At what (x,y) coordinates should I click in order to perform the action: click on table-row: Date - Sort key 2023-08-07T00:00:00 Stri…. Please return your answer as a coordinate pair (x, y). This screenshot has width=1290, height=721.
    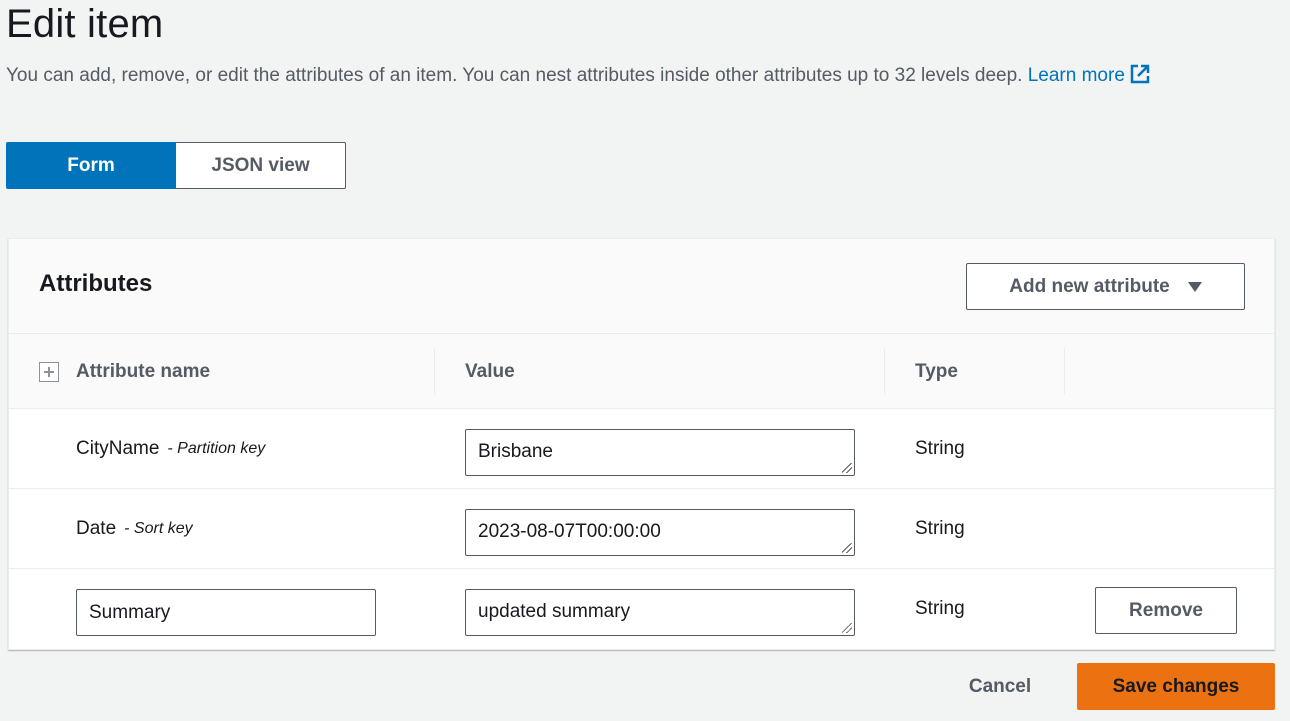
    Looking at the image, I should click on (641, 529).